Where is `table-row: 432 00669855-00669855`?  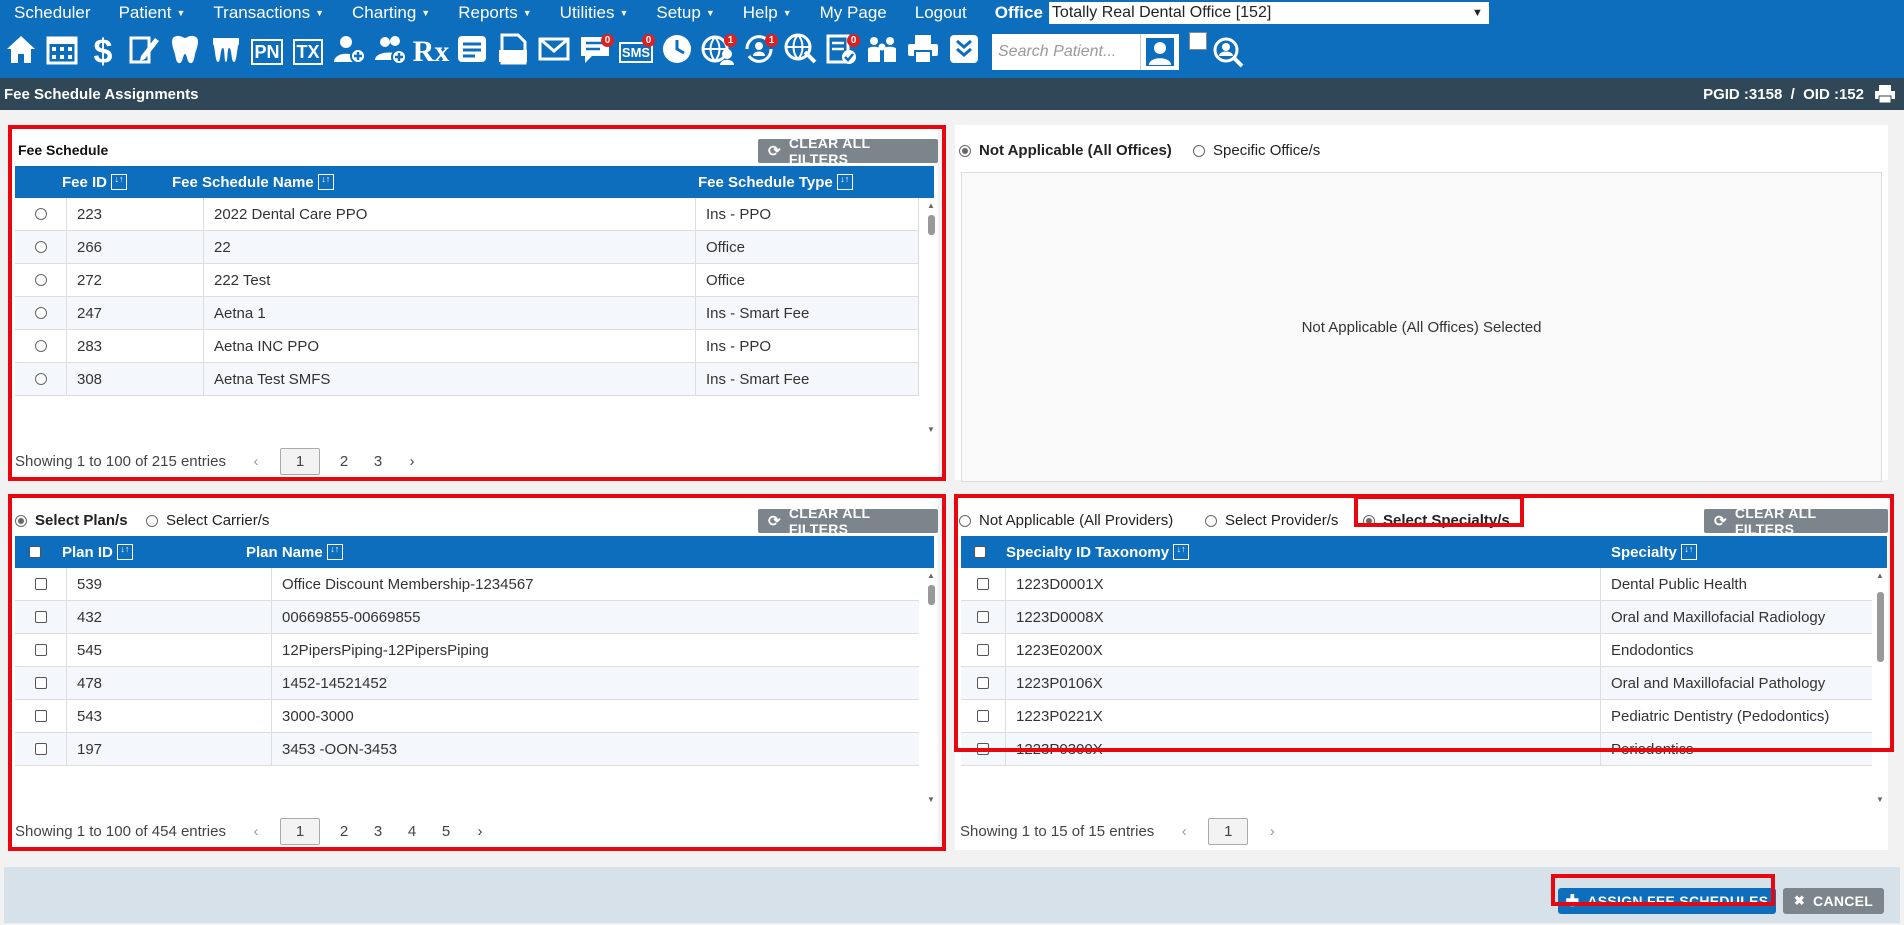 table-row: 432 00669855-00669855 is located at coordinates (467, 617).